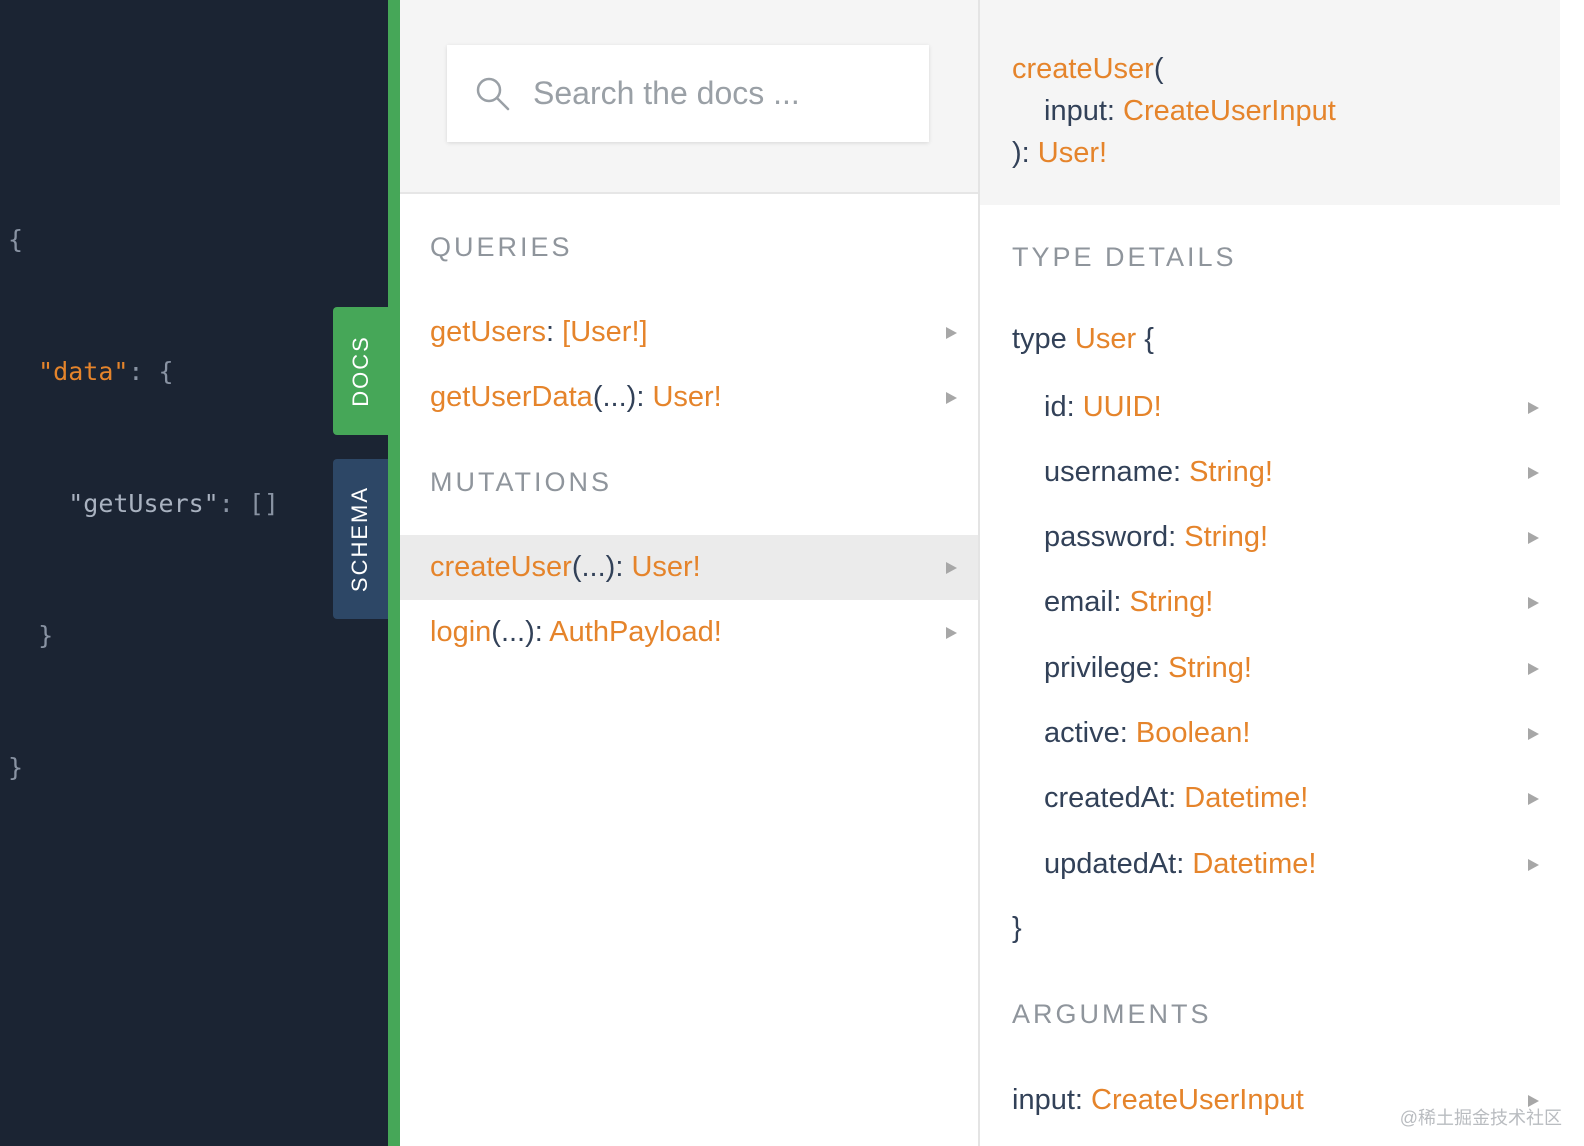  What do you see at coordinates (521, 482) in the screenshot?
I see `mutations-heading: MUTATIONS` at bounding box center [521, 482].